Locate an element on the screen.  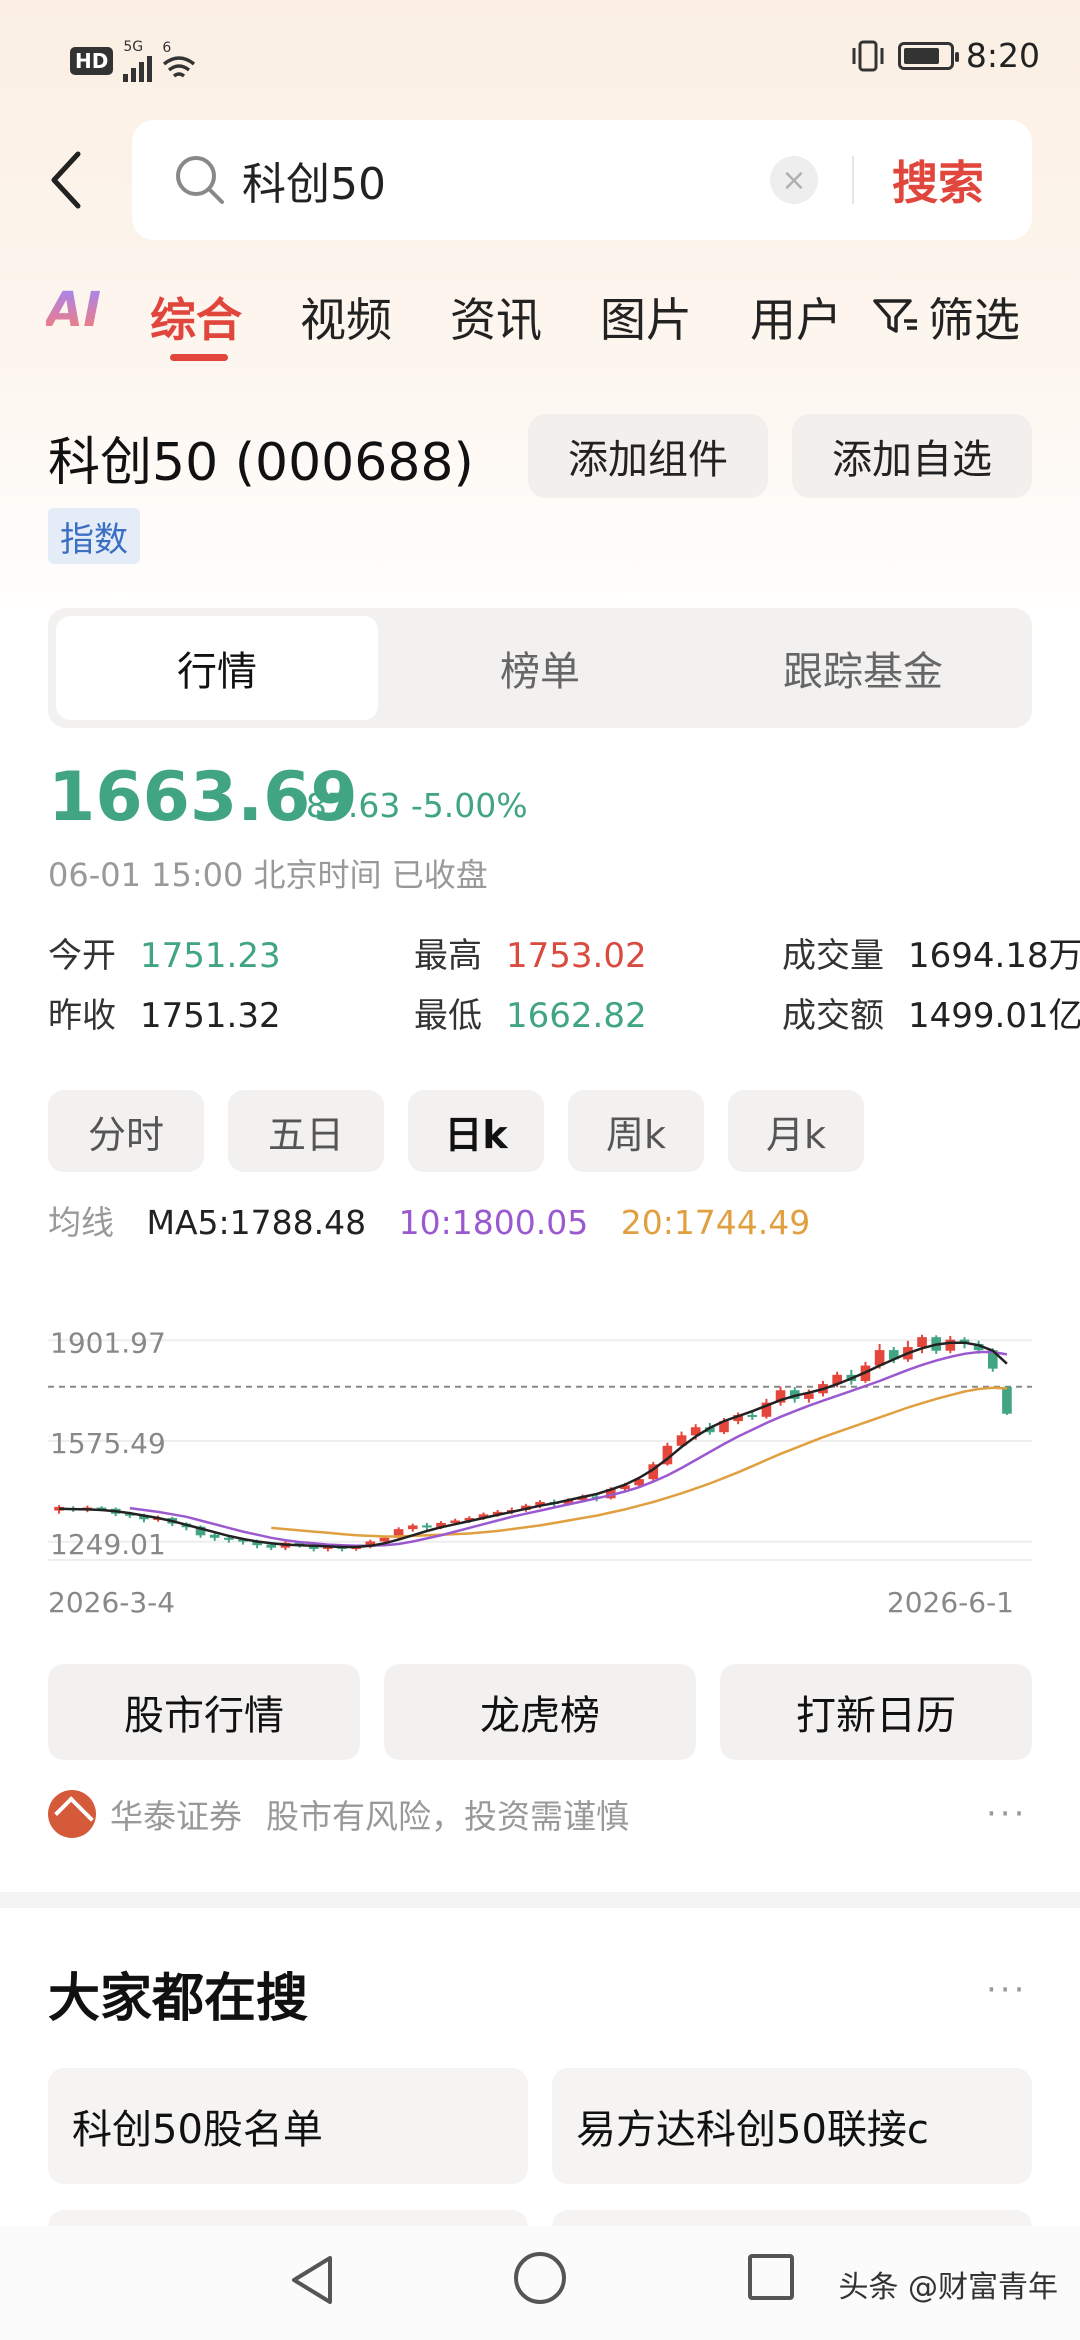
period-daily-k: 日k is located at coordinates (476, 1131).